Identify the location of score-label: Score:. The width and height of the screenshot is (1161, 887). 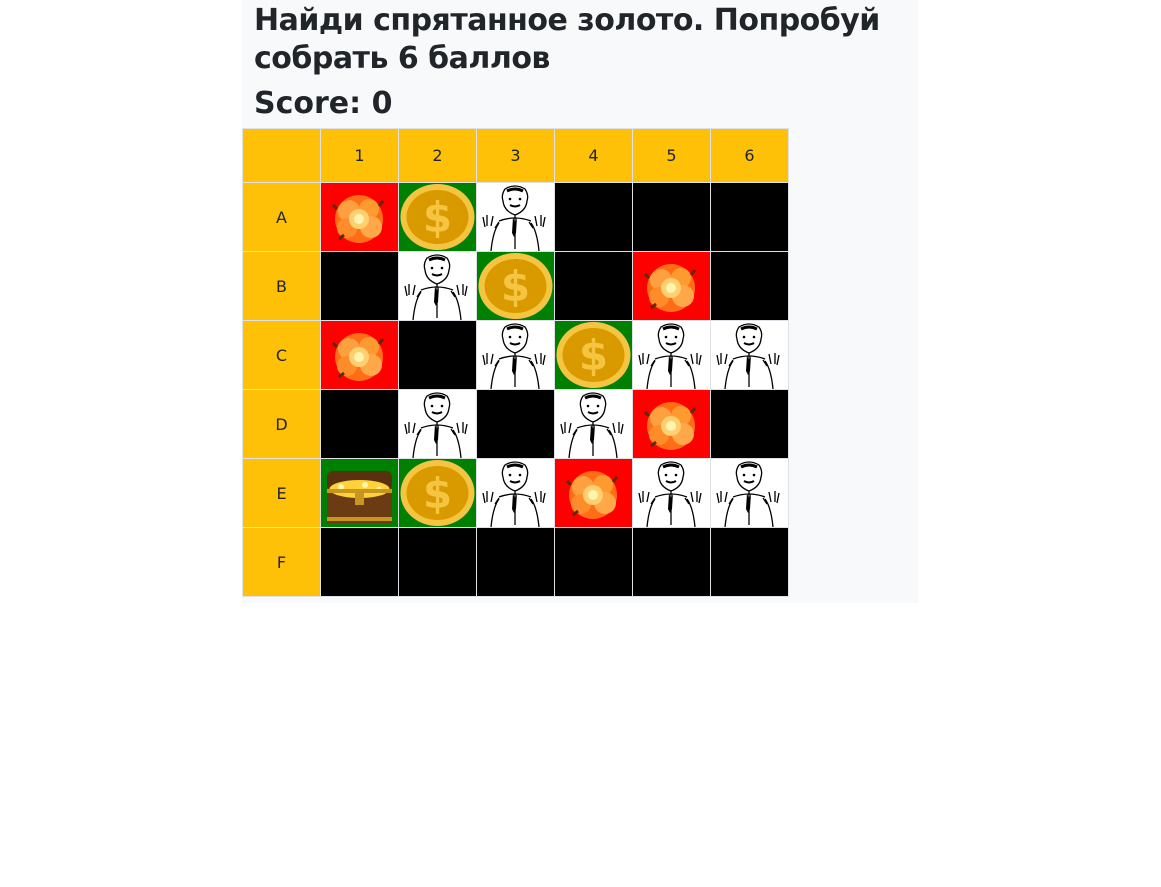
(308, 103).